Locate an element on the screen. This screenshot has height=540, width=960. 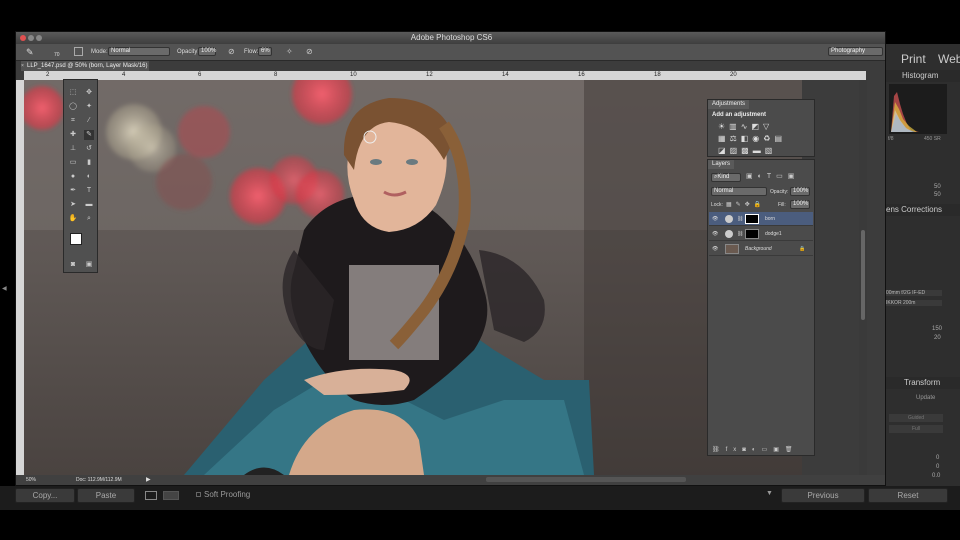
layer-thumbnail is located at coordinates (732, 249).